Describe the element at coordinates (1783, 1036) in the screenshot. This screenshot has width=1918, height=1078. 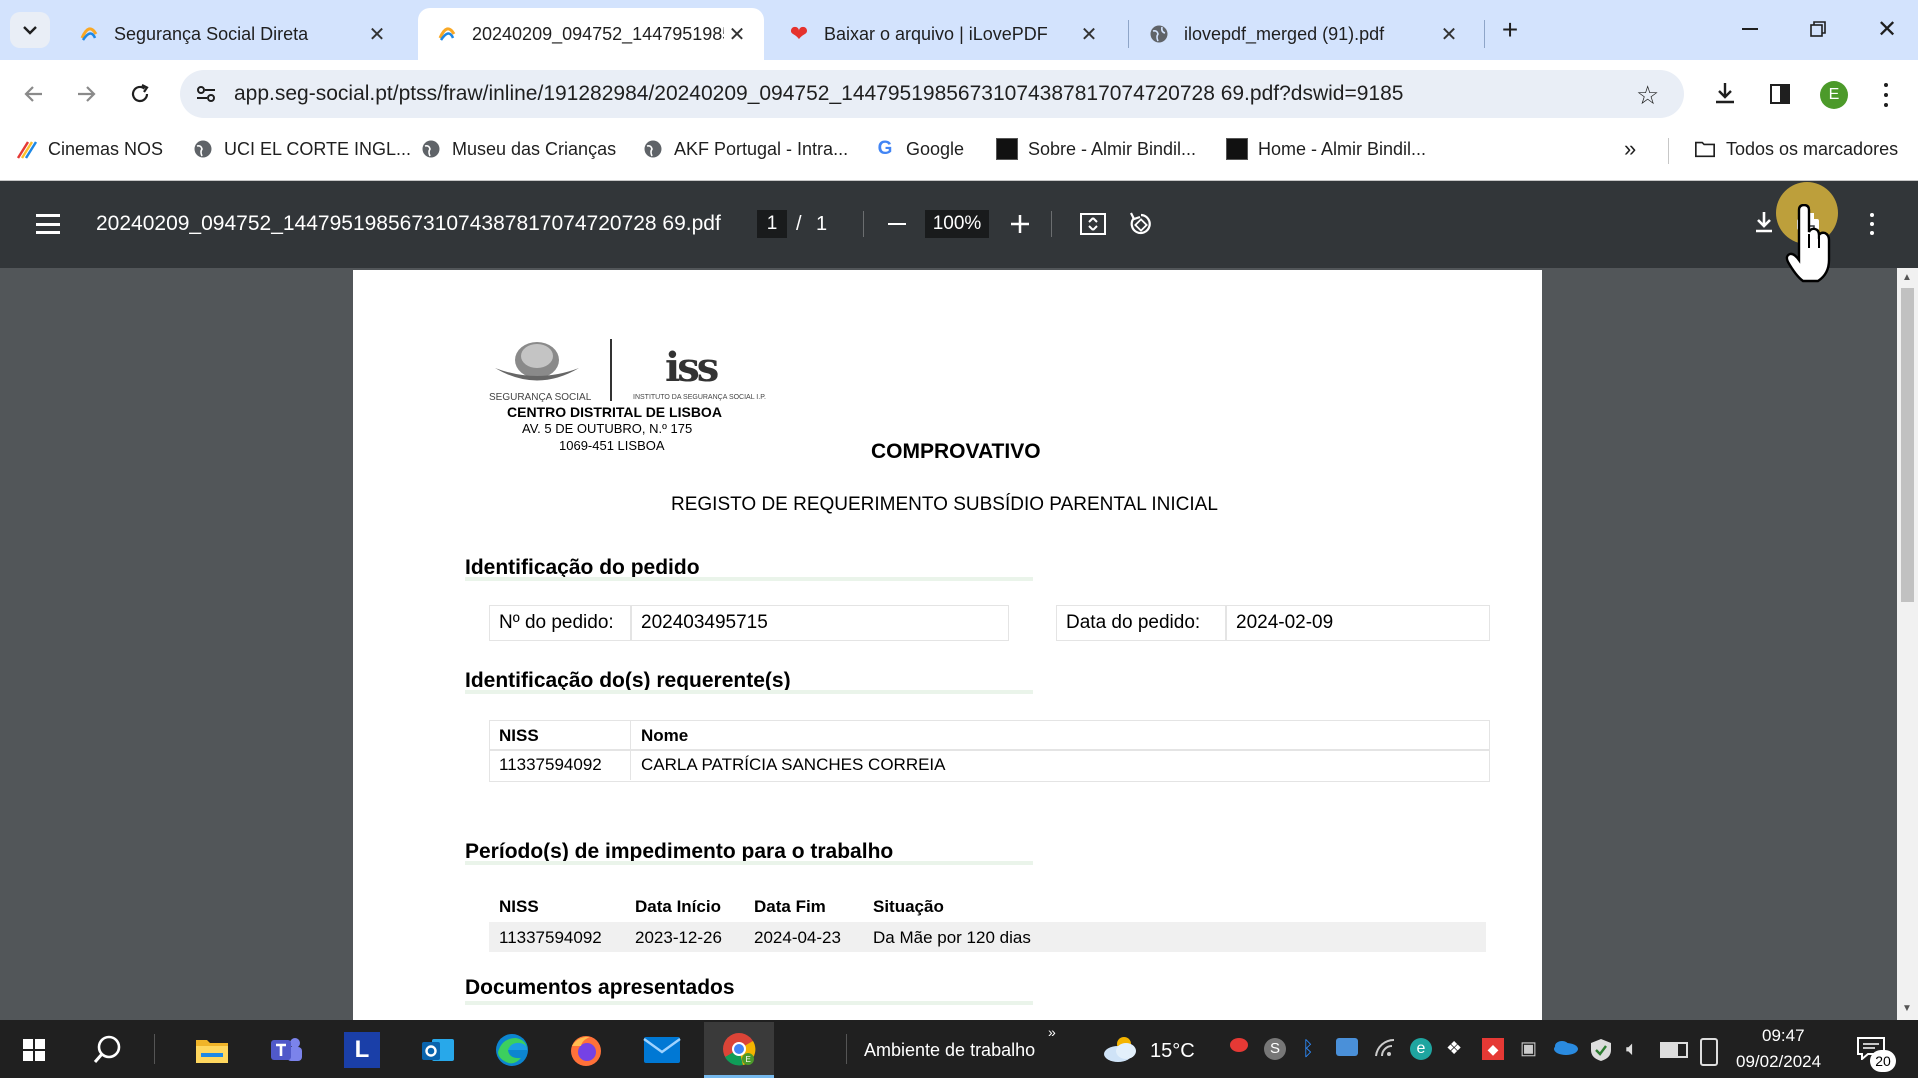
I see `clock-time: 09:47` at that location.